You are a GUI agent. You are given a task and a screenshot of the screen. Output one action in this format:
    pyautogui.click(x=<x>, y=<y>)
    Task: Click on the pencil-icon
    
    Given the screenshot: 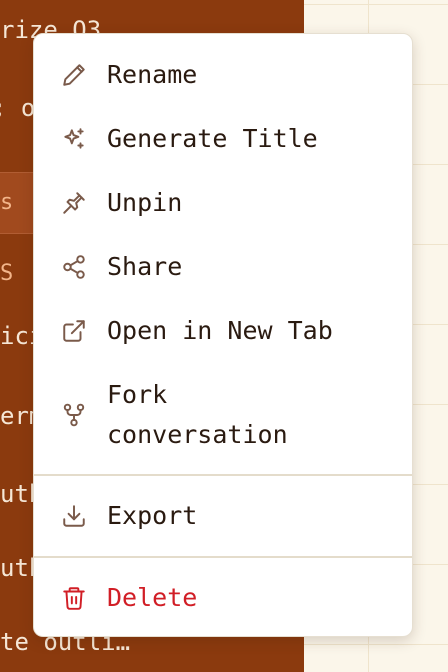 What is the action you would take?
    pyautogui.click(x=74, y=75)
    